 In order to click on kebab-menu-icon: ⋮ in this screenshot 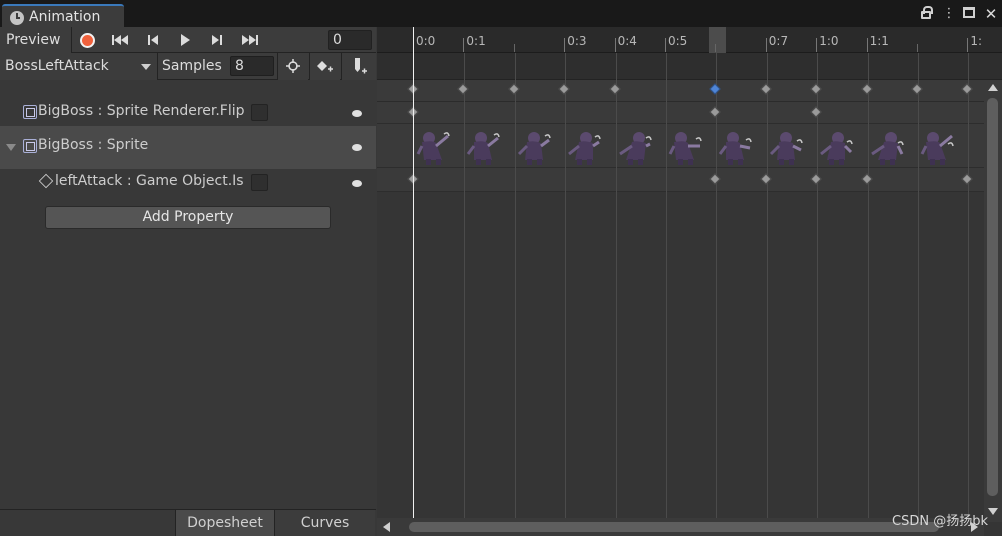, I will do `click(949, 13)`.